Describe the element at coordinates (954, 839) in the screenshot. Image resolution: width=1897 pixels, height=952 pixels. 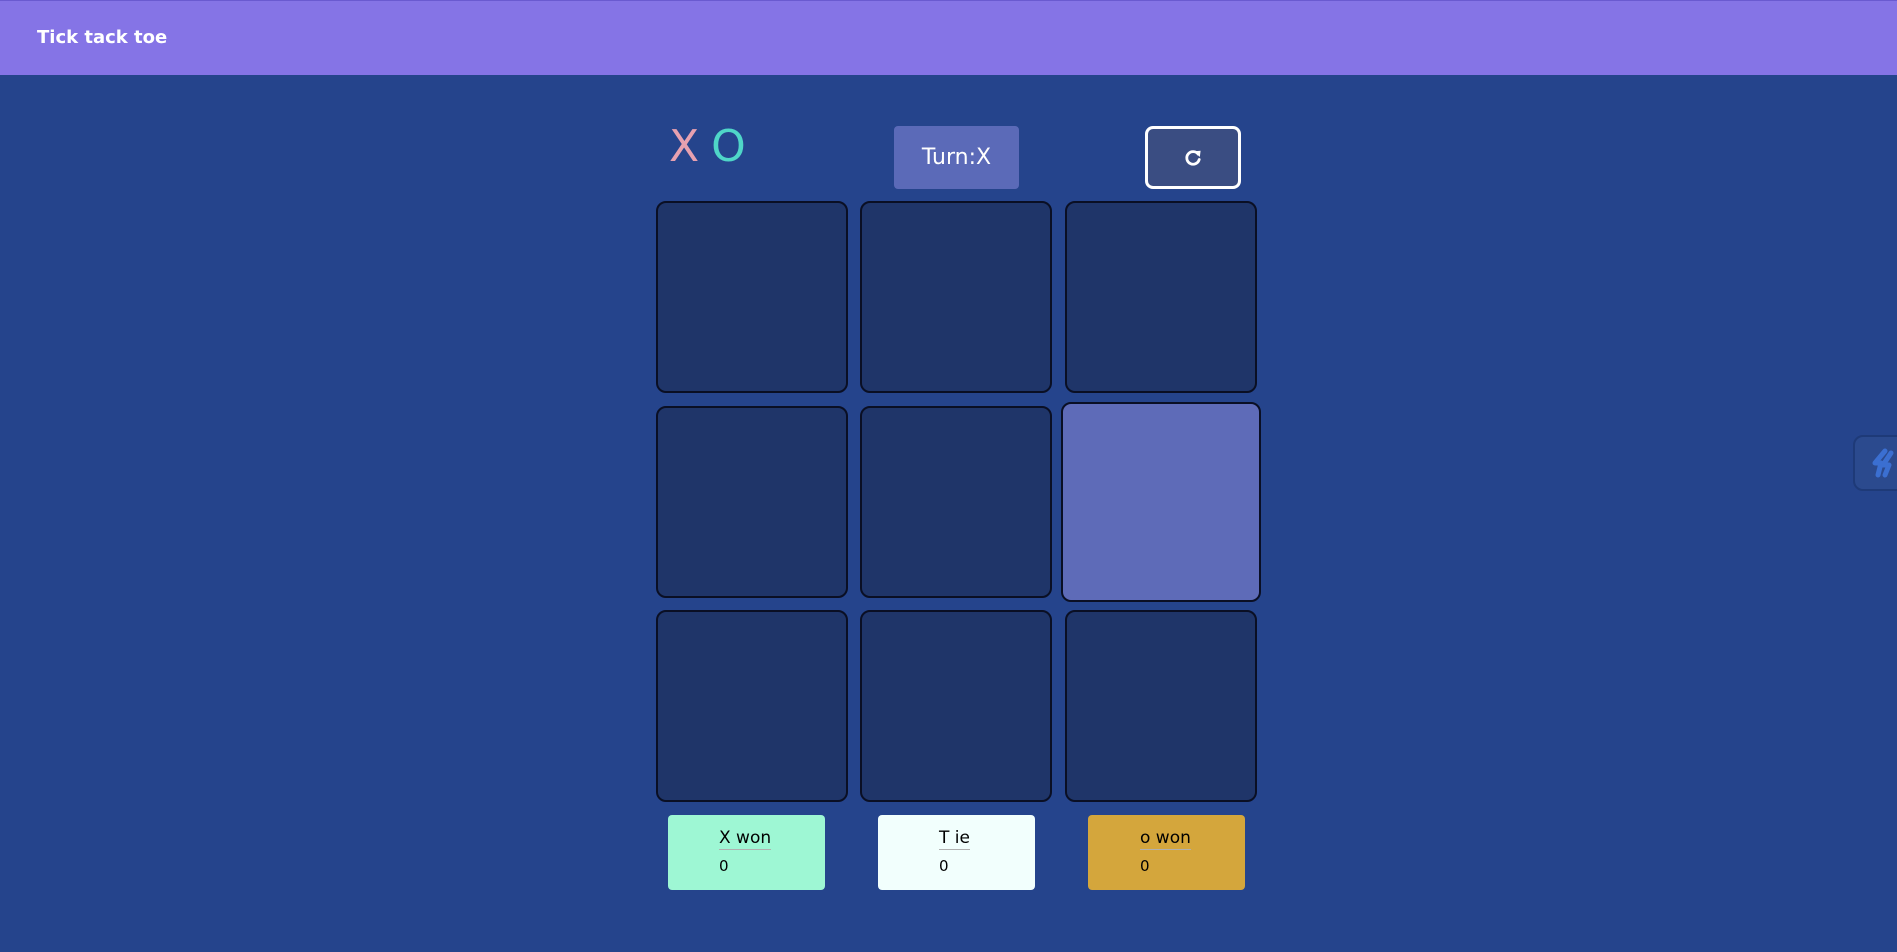
I see `tie-score-label: T ie` at that location.